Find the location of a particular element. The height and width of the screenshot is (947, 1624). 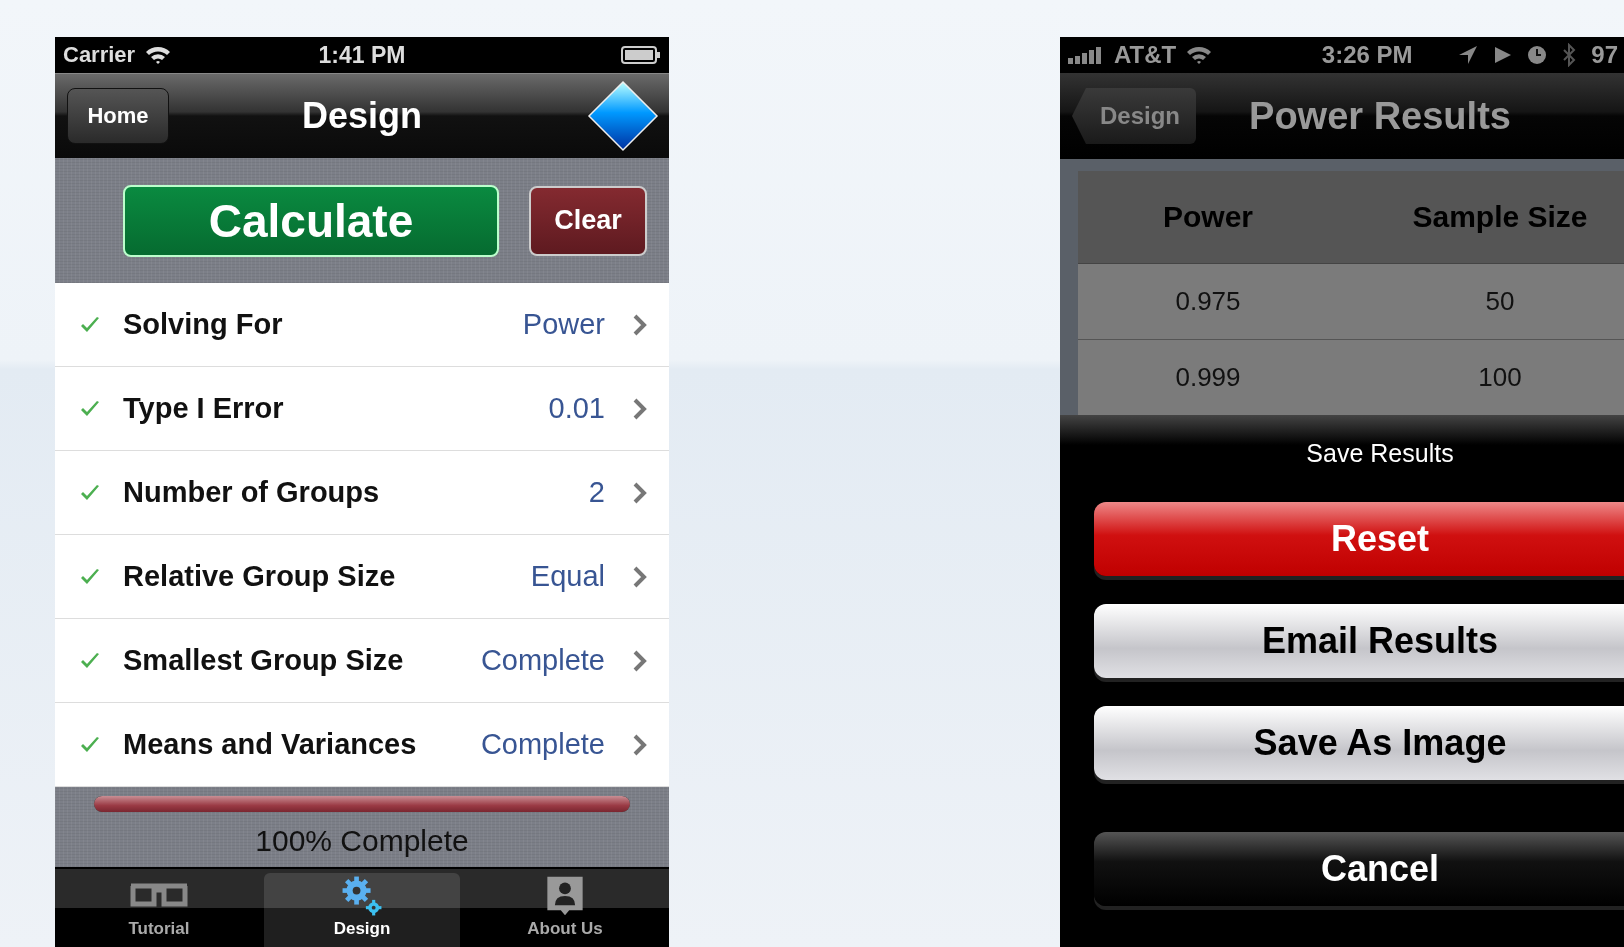

signal-icon is located at coordinates (1086, 55).